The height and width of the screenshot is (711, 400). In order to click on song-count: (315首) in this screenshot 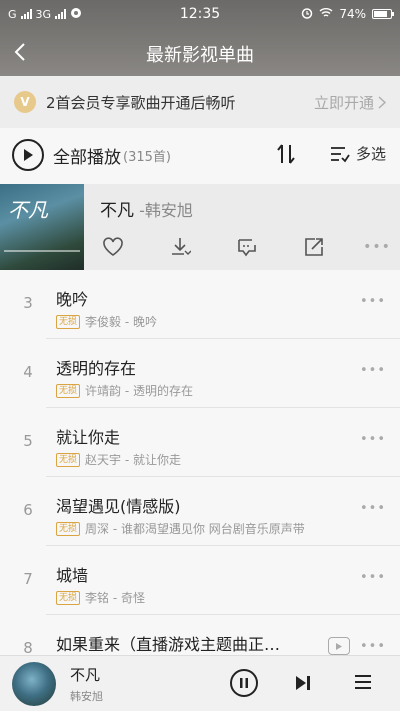, I will do `click(147, 157)`.